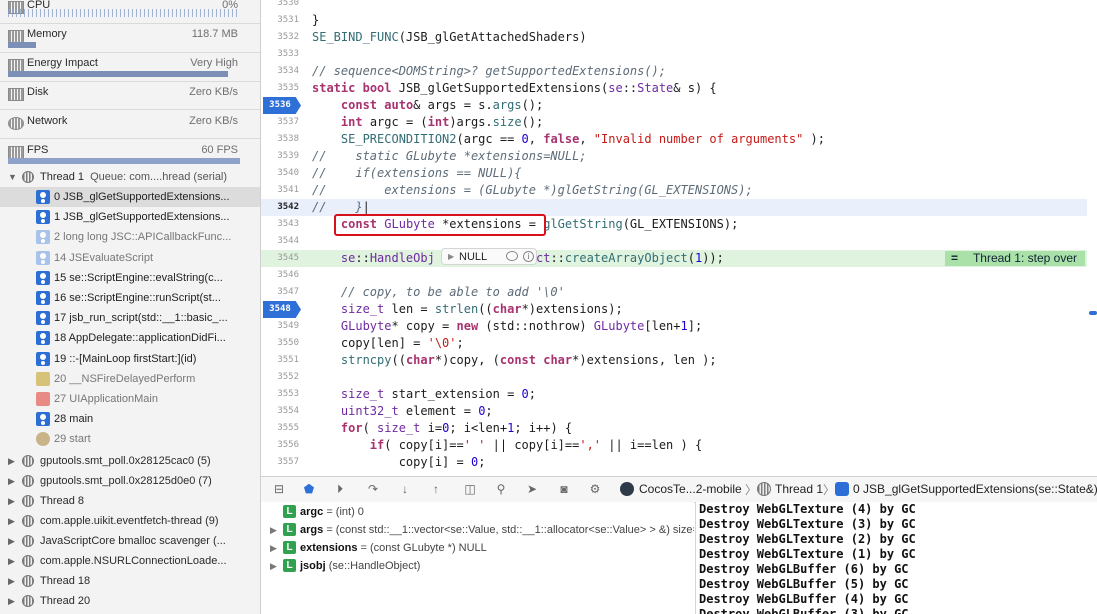 This screenshot has width=1097, height=614. Describe the element at coordinates (130, 521) in the screenshot. I see `thread-row: ▶ com.apple.uikit.eventfetch-thread (9)` at that location.